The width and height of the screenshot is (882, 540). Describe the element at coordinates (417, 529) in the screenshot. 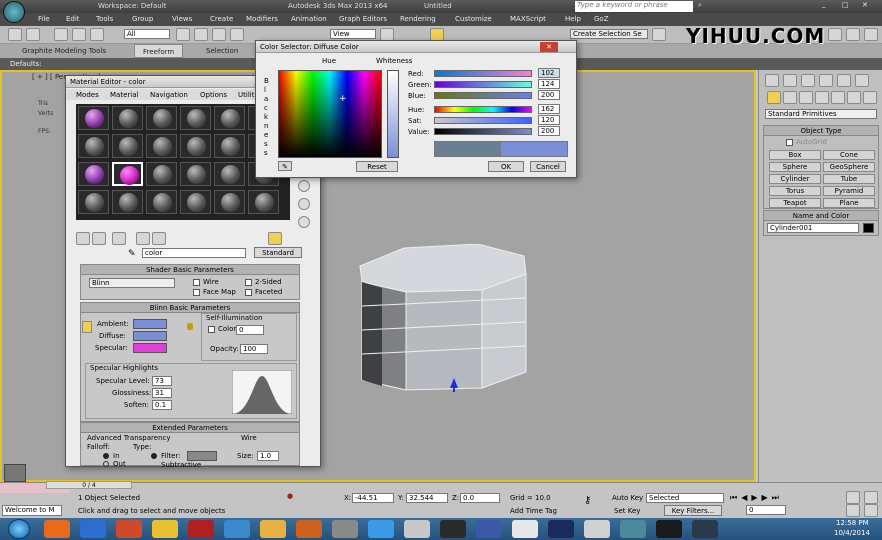

I see `paint-icon` at that location.